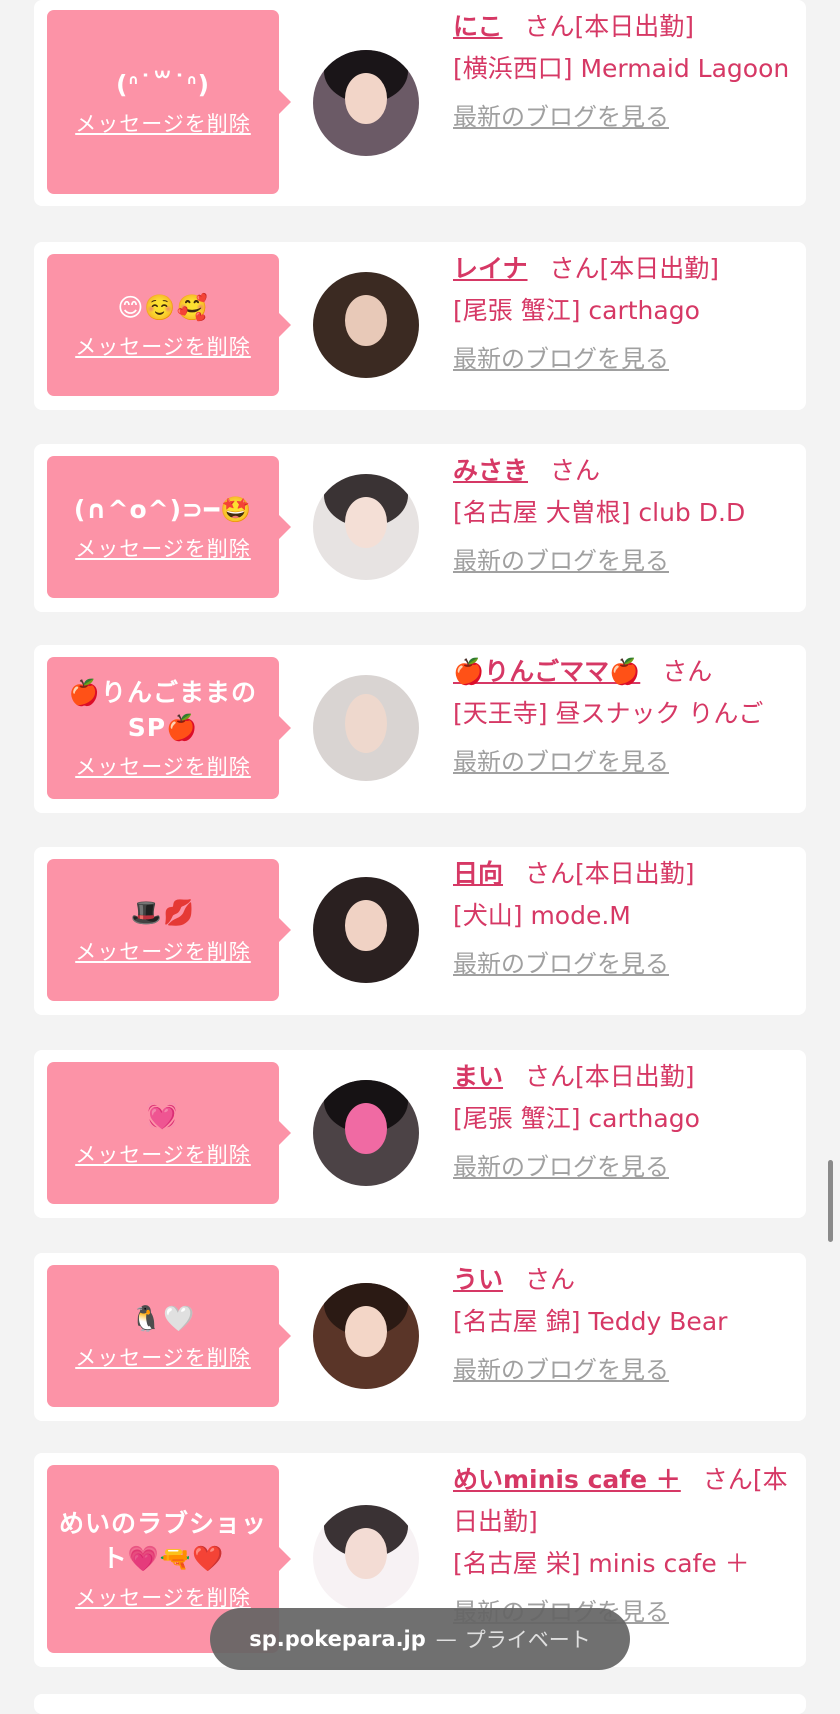 This screenshot has width=840, height=1714. I want to click on list-item, so click(420, 1704).